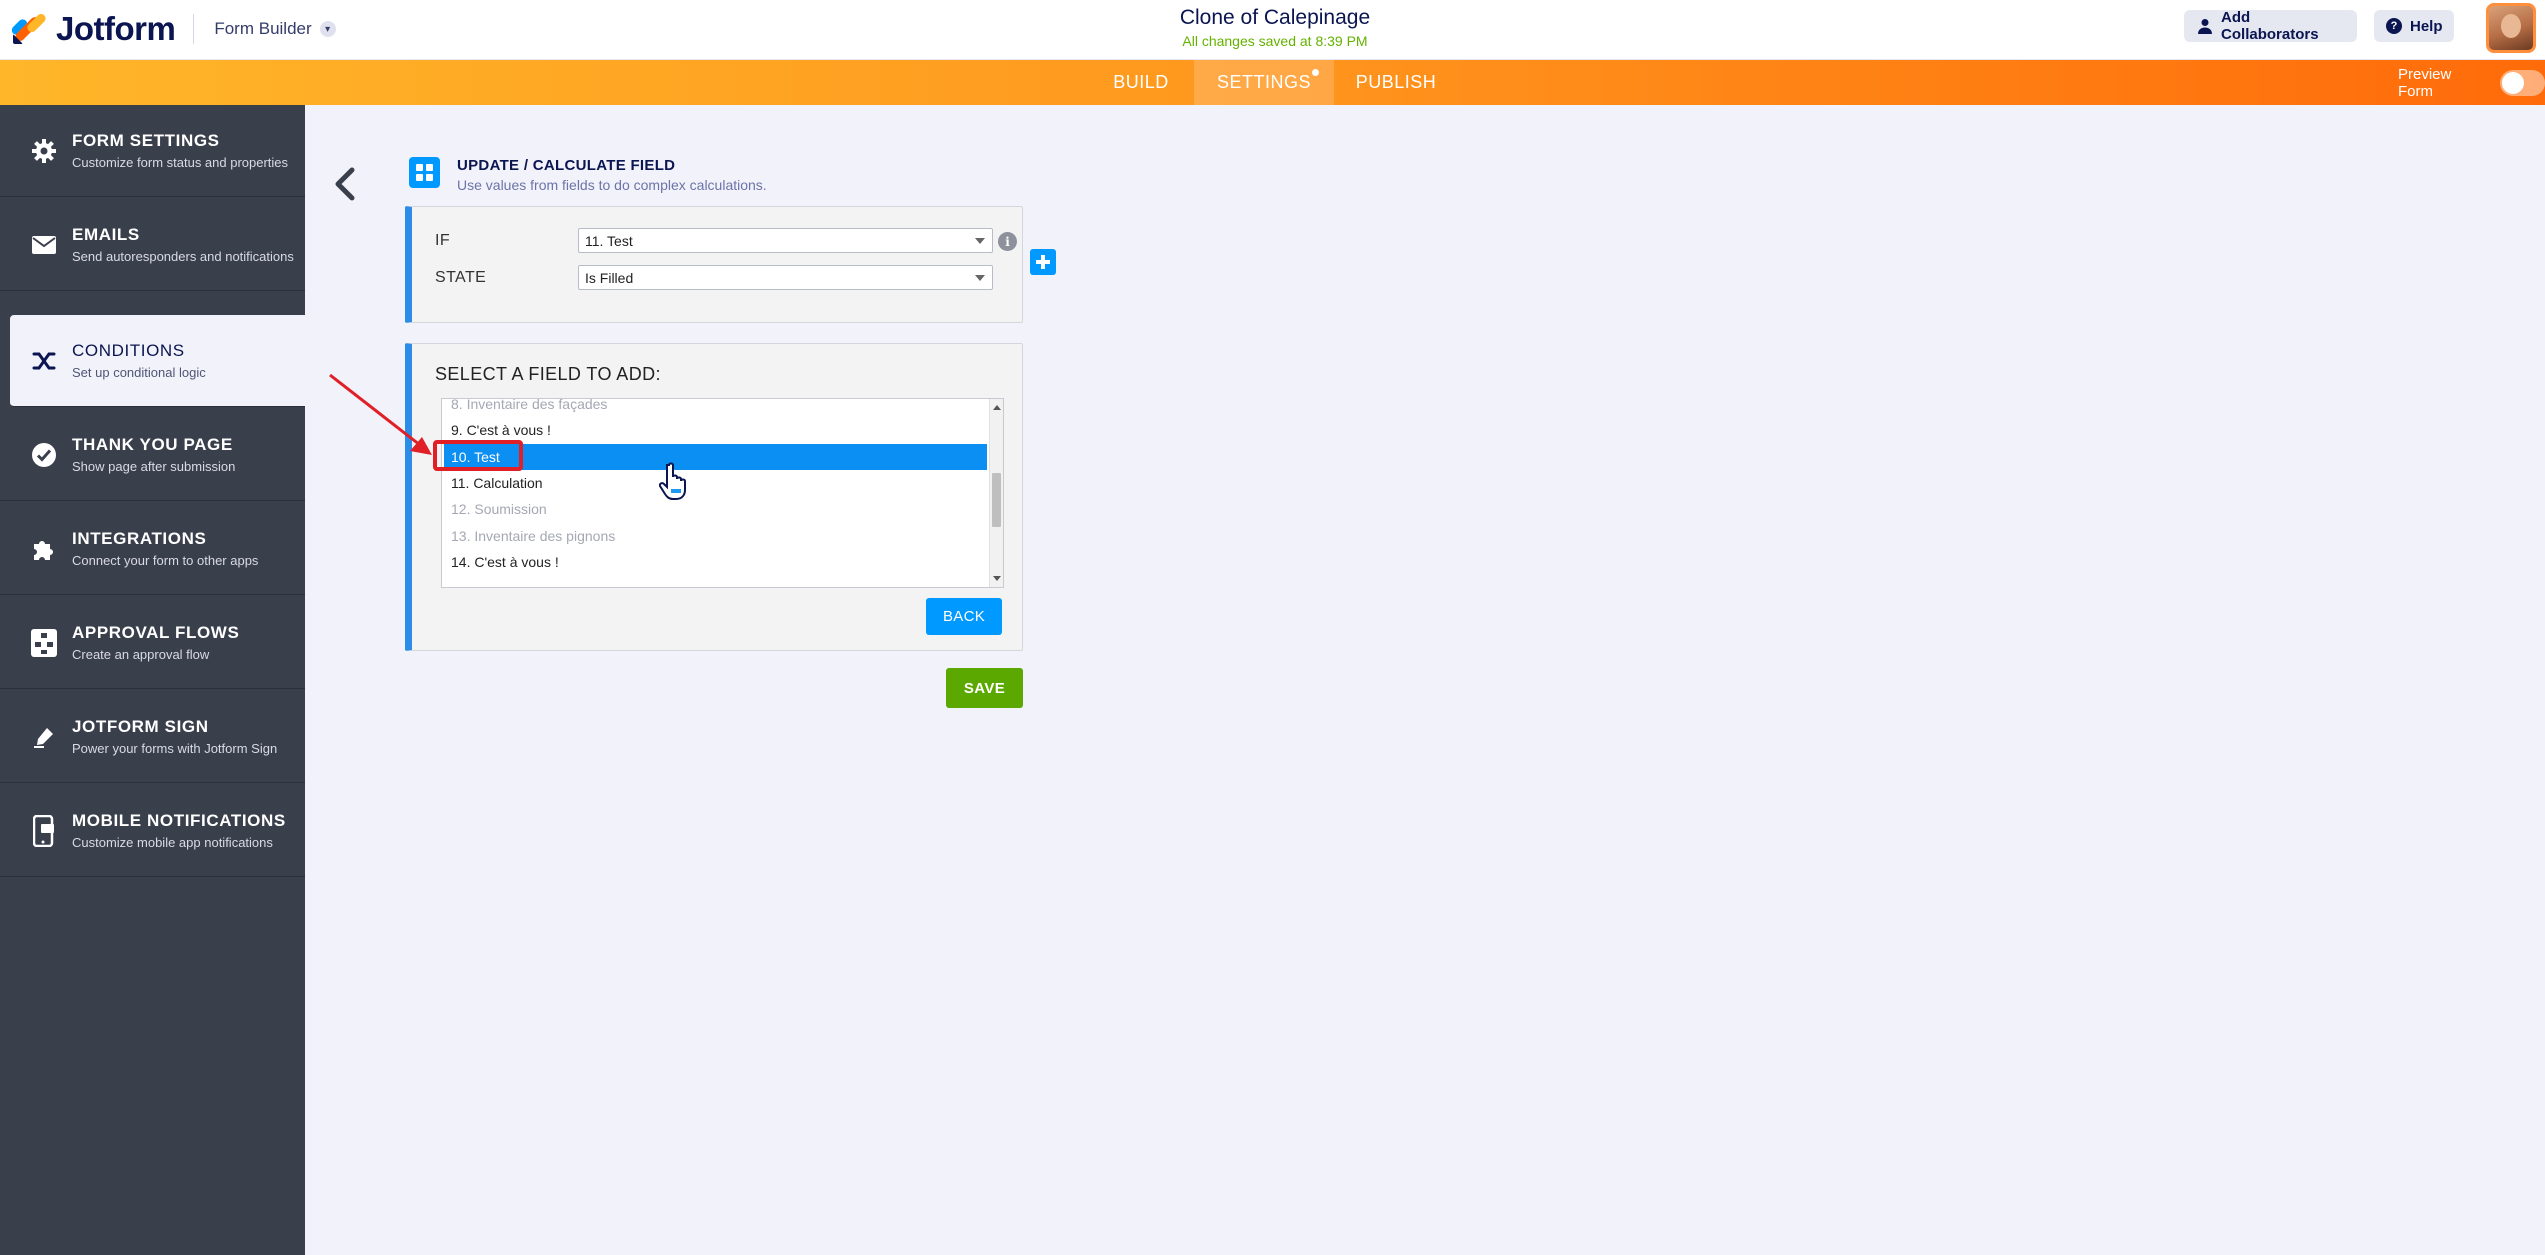 The height and width of the screenshot is (1255, 2545). I want to click on tab-settings-label: SETTINGS, so click(1263, 82).